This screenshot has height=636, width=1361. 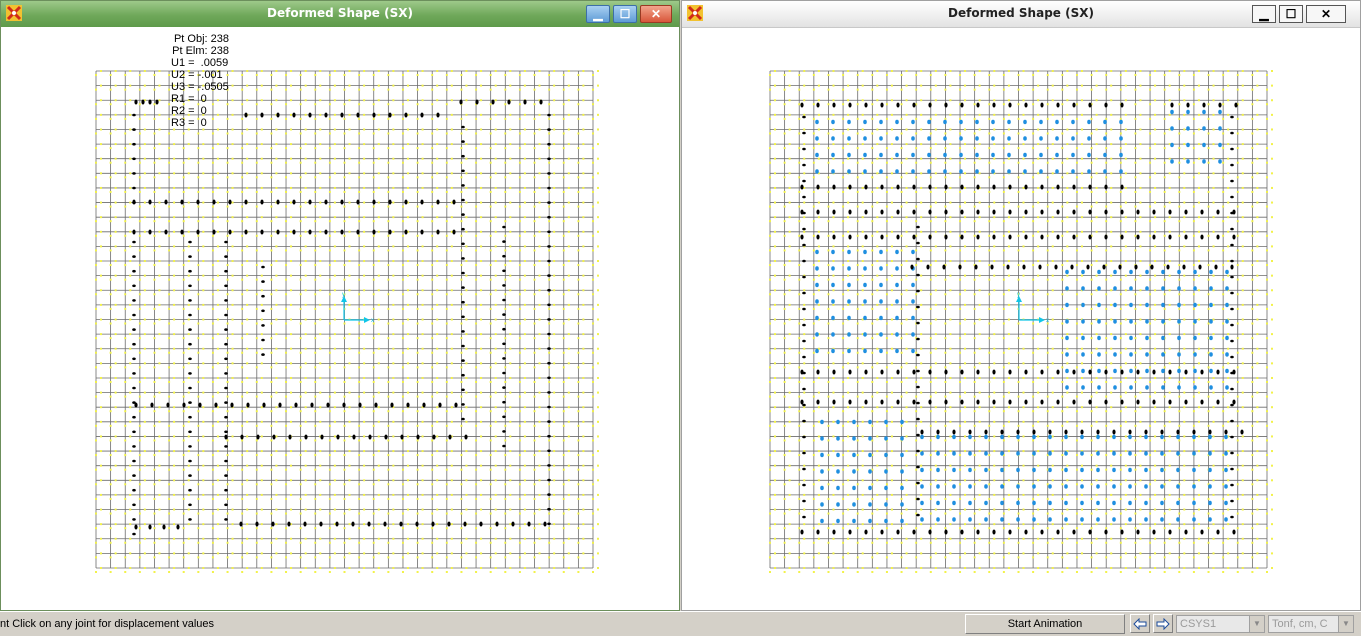 What do you see at coordinates (191, 39) in the screenshot?
I see `pt-obj-label: Pt Obj: 238` at bounding box center [191, 39].